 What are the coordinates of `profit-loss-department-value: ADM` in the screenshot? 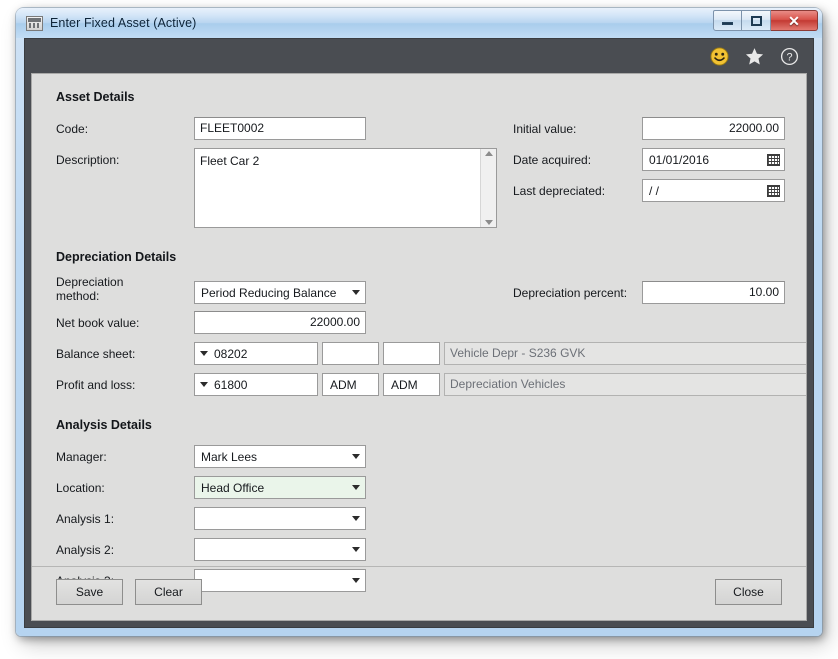 It's located at (404, 384).